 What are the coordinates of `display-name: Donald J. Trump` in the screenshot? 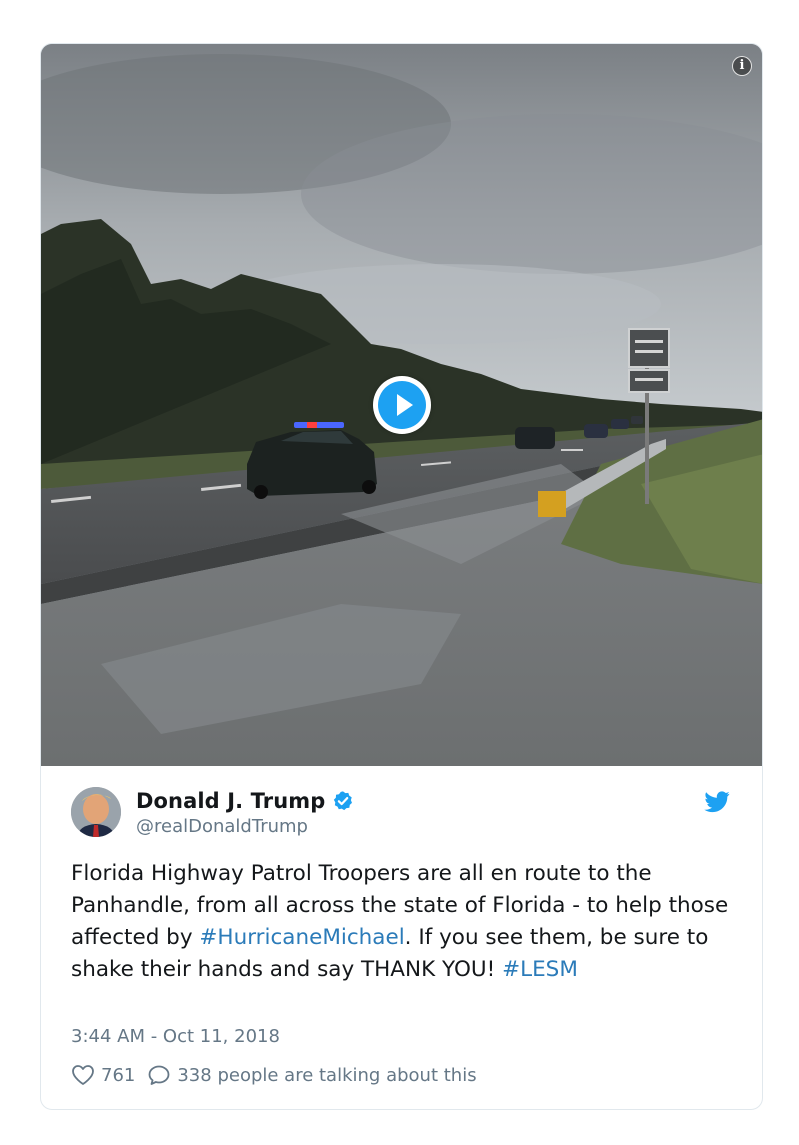 It's located at (230, 801).